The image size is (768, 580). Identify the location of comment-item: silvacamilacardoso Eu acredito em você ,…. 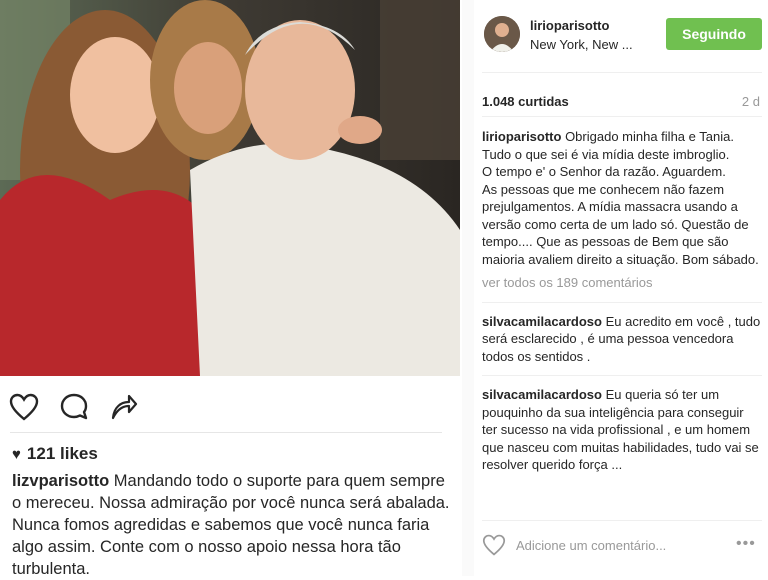
(622, 339).